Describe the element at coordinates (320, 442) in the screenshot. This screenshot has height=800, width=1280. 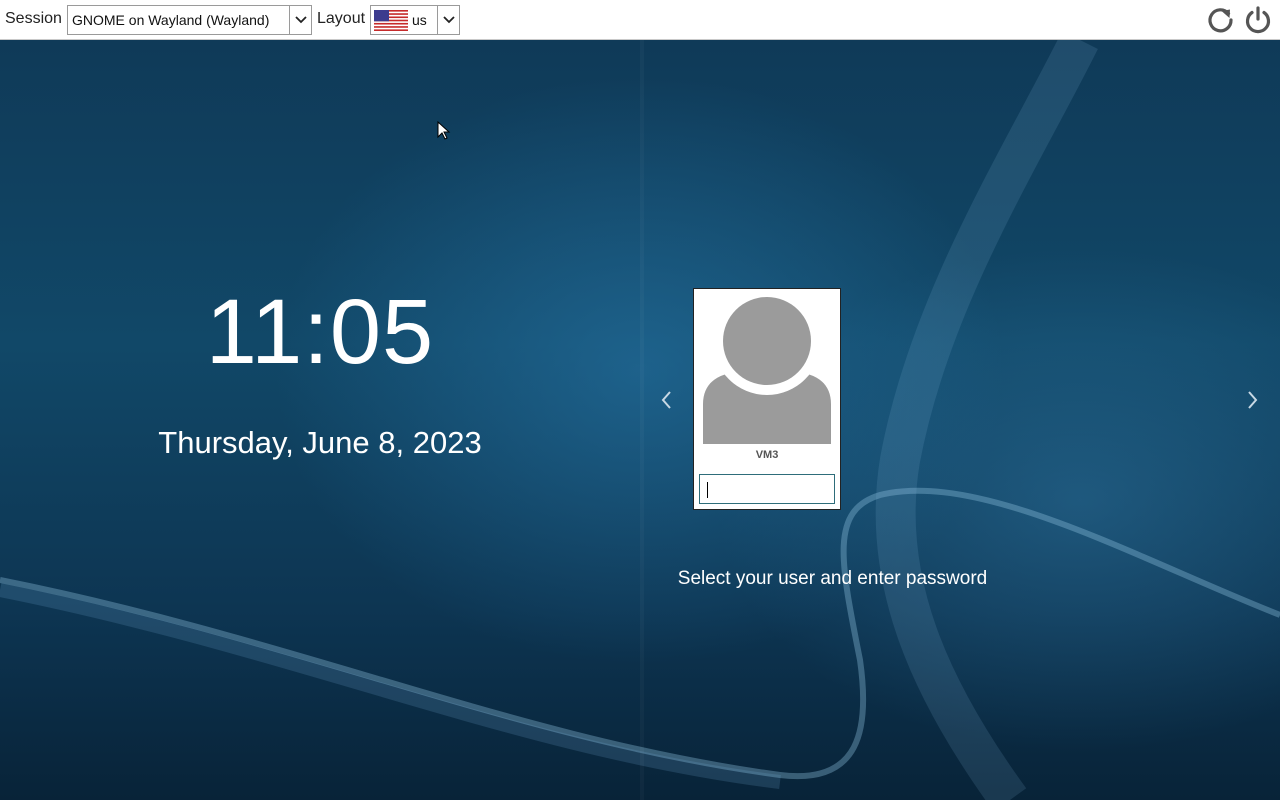
I see `clock-date: Thursday, June 8, 2023` at that location.